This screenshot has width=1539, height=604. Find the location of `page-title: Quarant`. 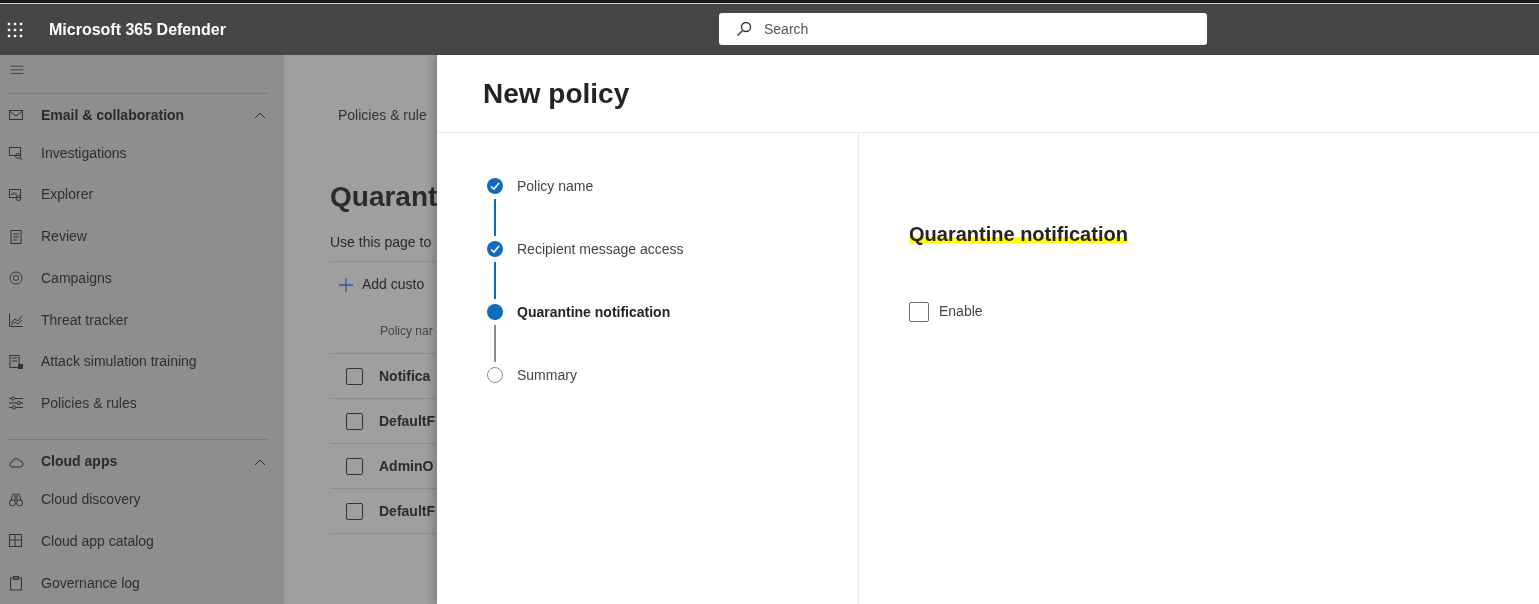

page-title: Quarant is located at coordinates (383, 197).